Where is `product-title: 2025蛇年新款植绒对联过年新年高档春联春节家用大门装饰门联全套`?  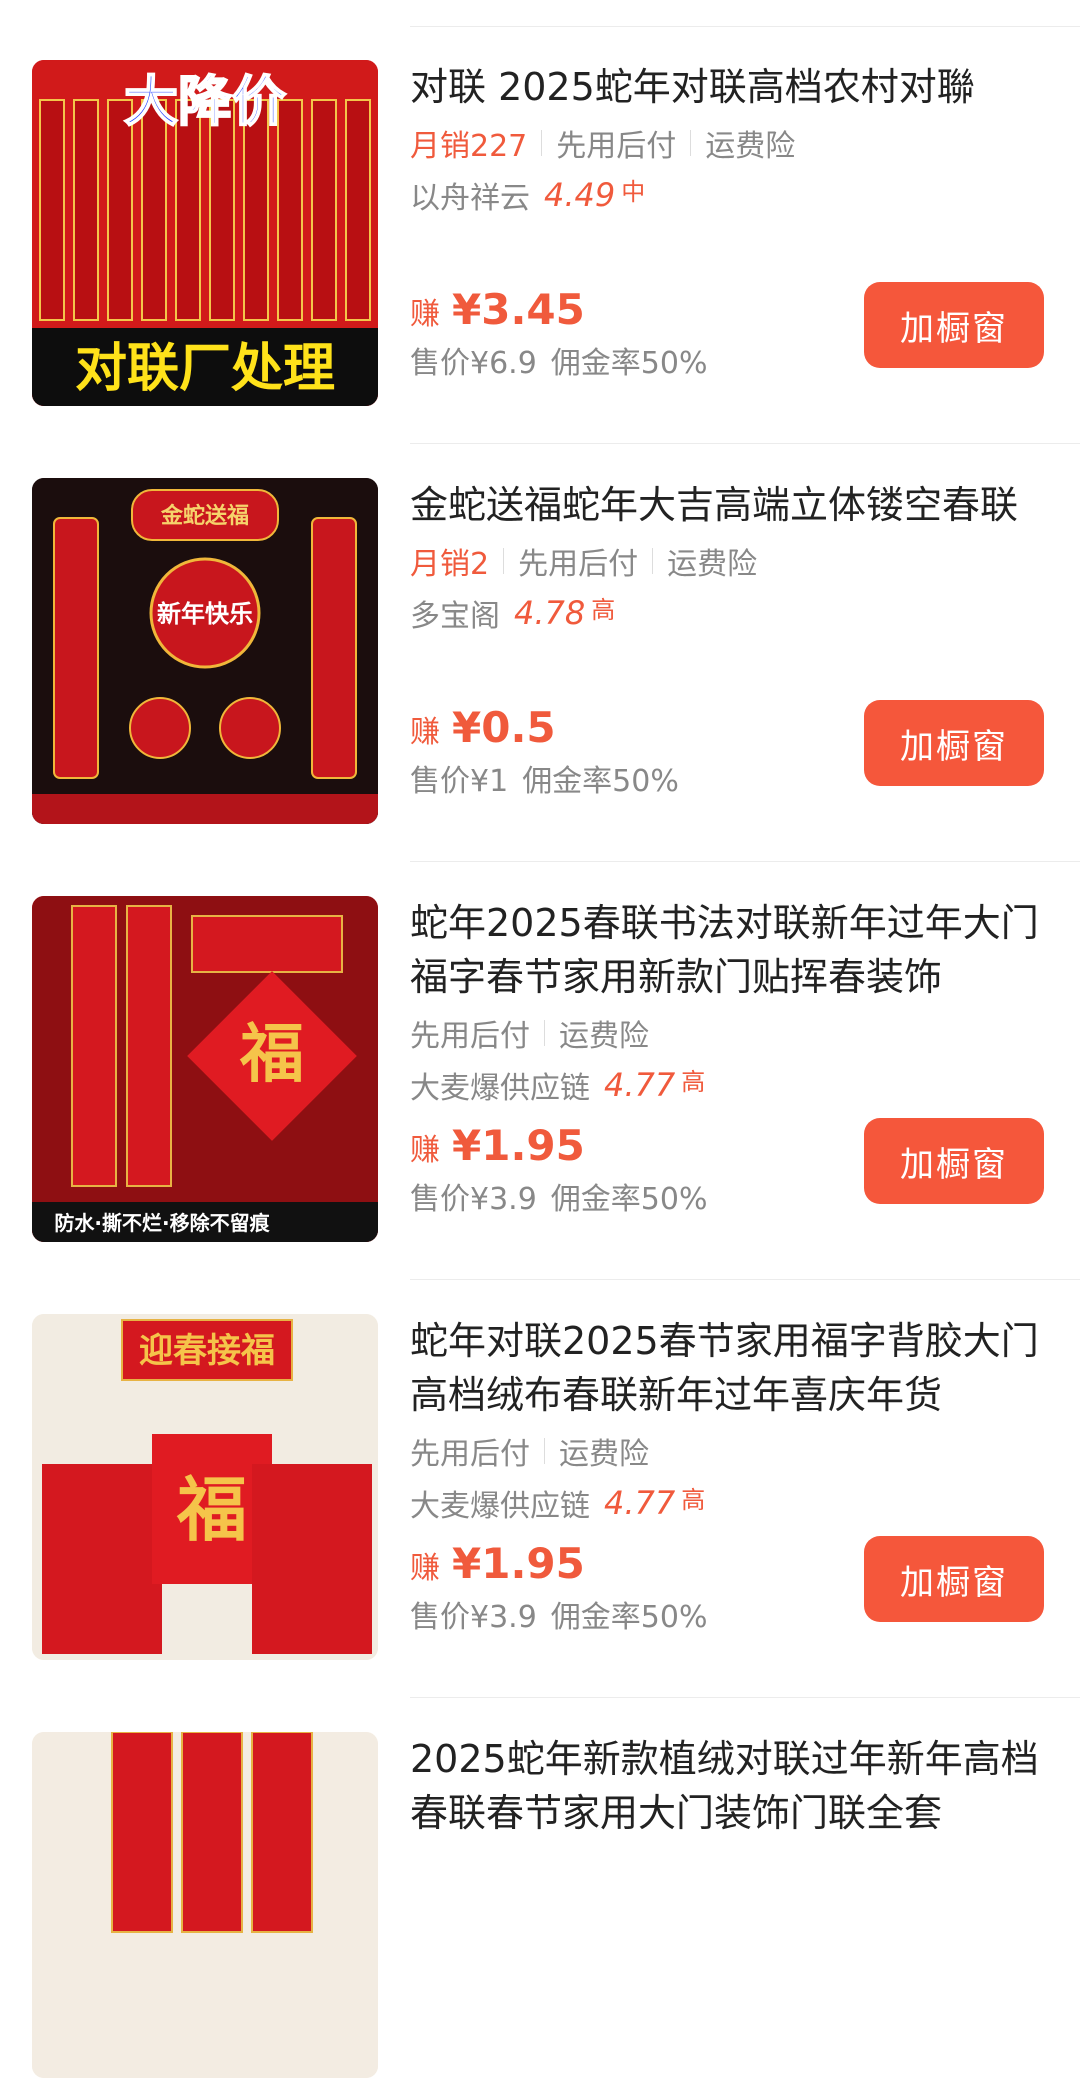 product-title: 2025蛇年新款植绒对联过年新年高档春联春节家用大门装饰门联全套 is located at coordinates (727, 1786).